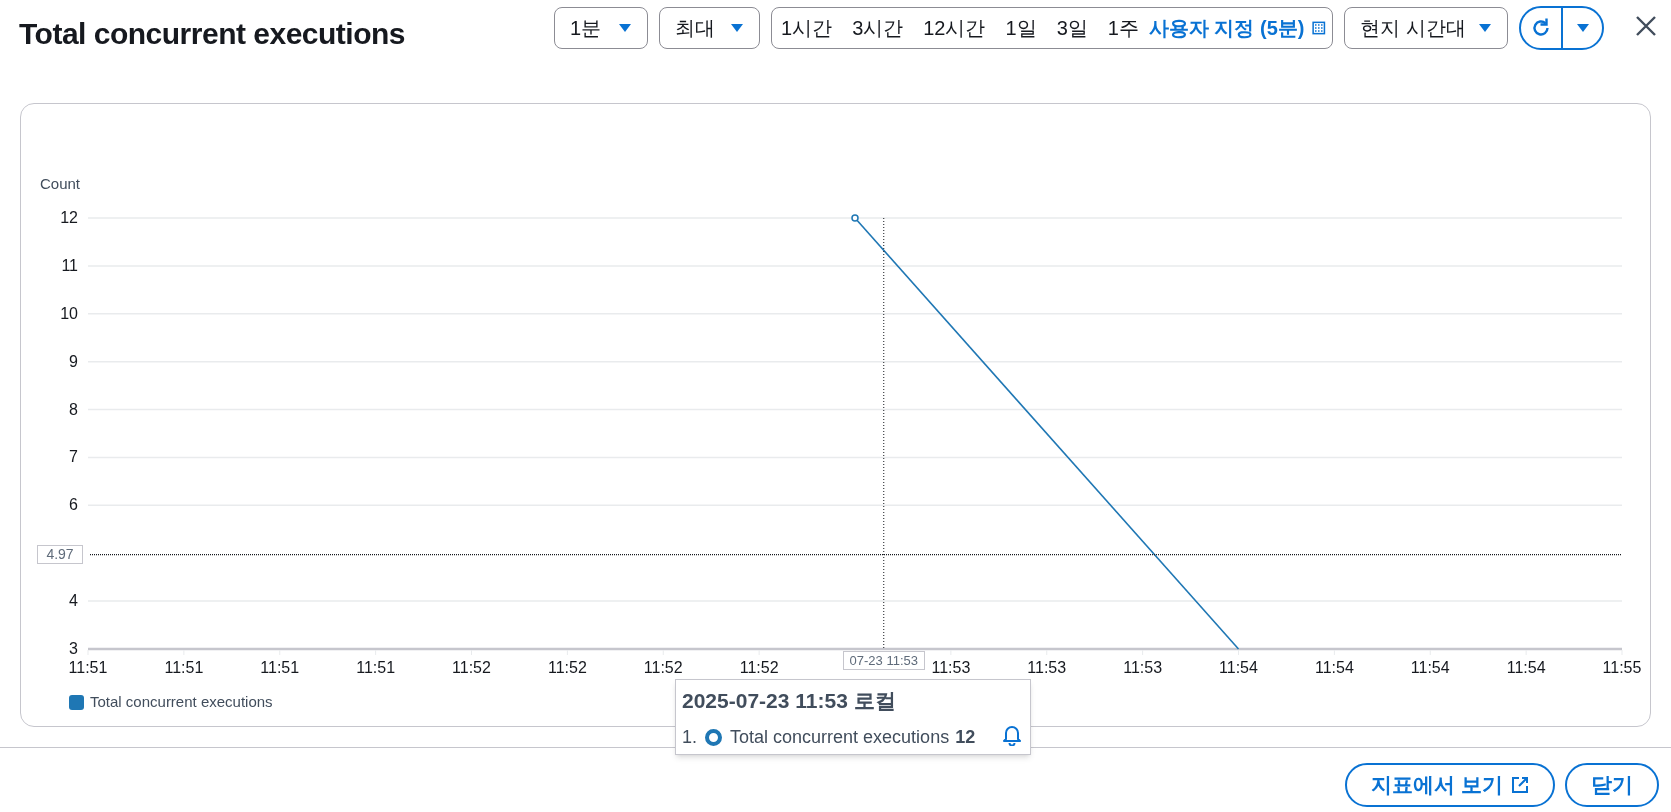 The image size is (1671, 812). What do you see at coordinates (69, 265) in the screenshot?
I see `axis-label: 11` at bounding box center [69, 265].